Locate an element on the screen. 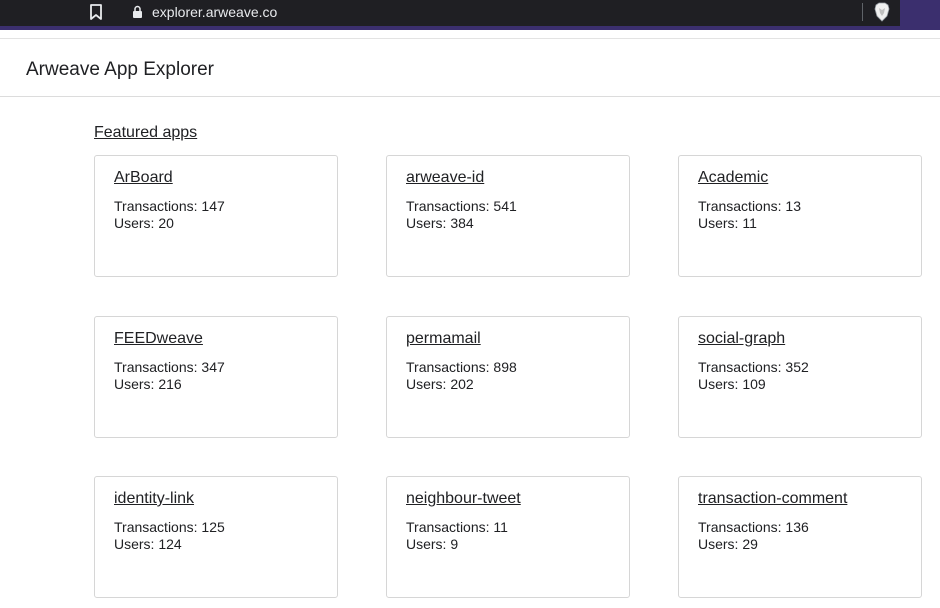 The image size is (940, 608). app-name-link: transaction-comment is located at coordinates (772, 499).